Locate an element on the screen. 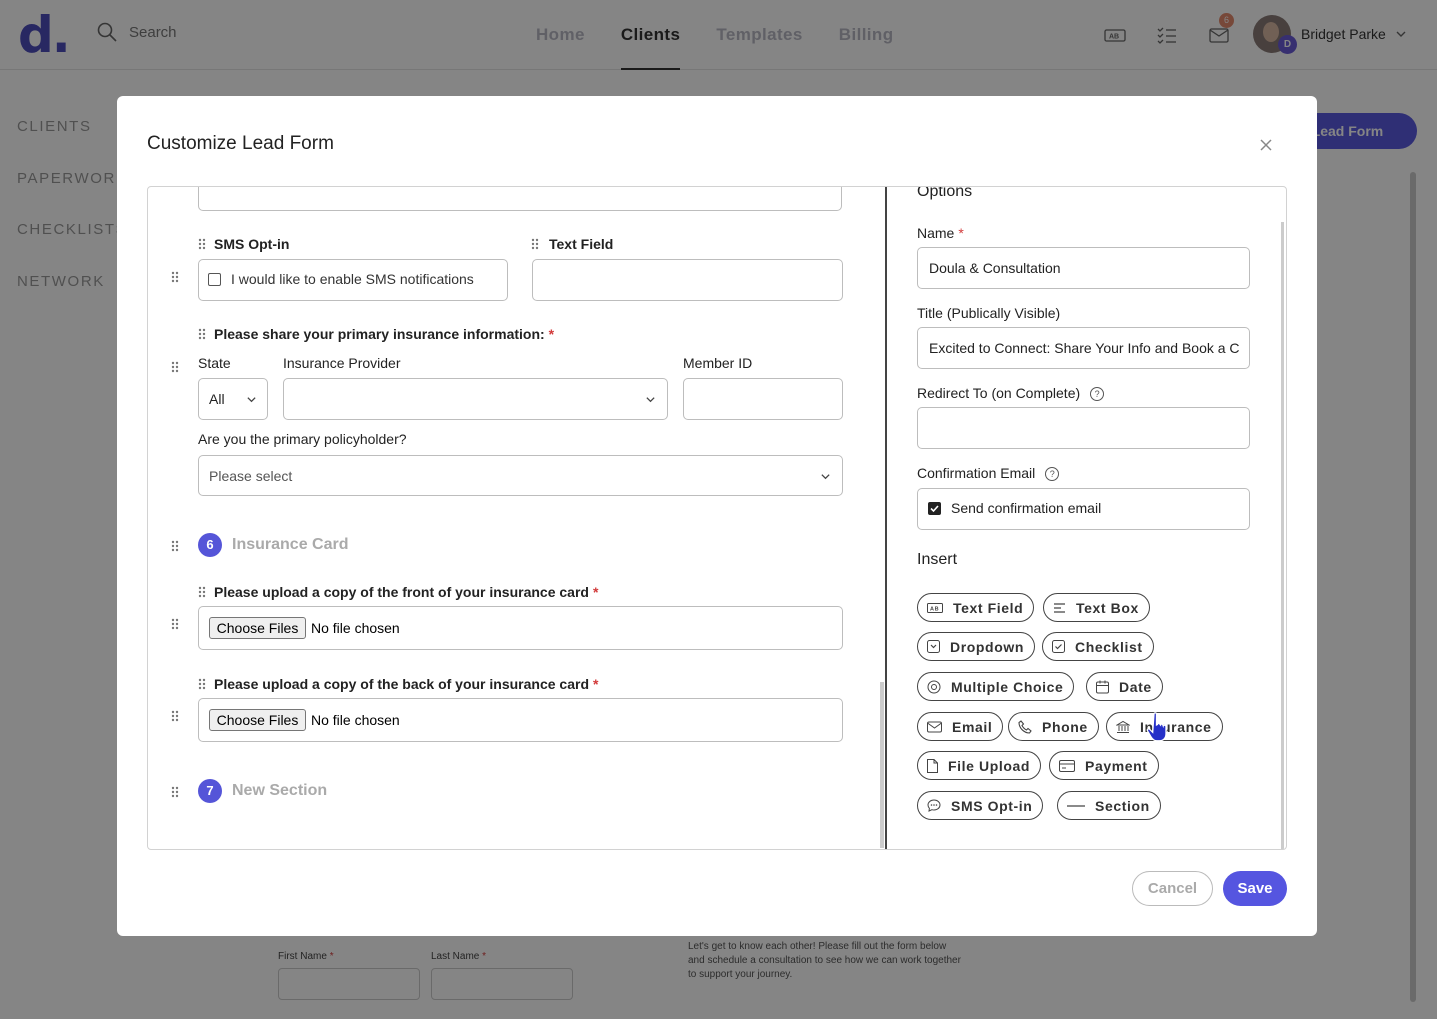 The height and width of the screenshot is (1019, 1437). options-scrollbar is located at coordinates (1282, 535).